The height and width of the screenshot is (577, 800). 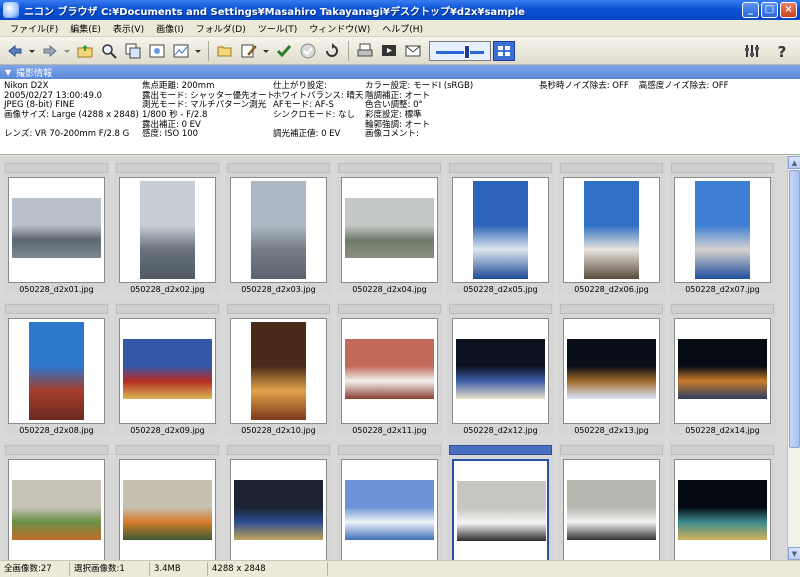 I want to click on vertical-scrollbar: ▲ ▼, so click(x=793, y=358).